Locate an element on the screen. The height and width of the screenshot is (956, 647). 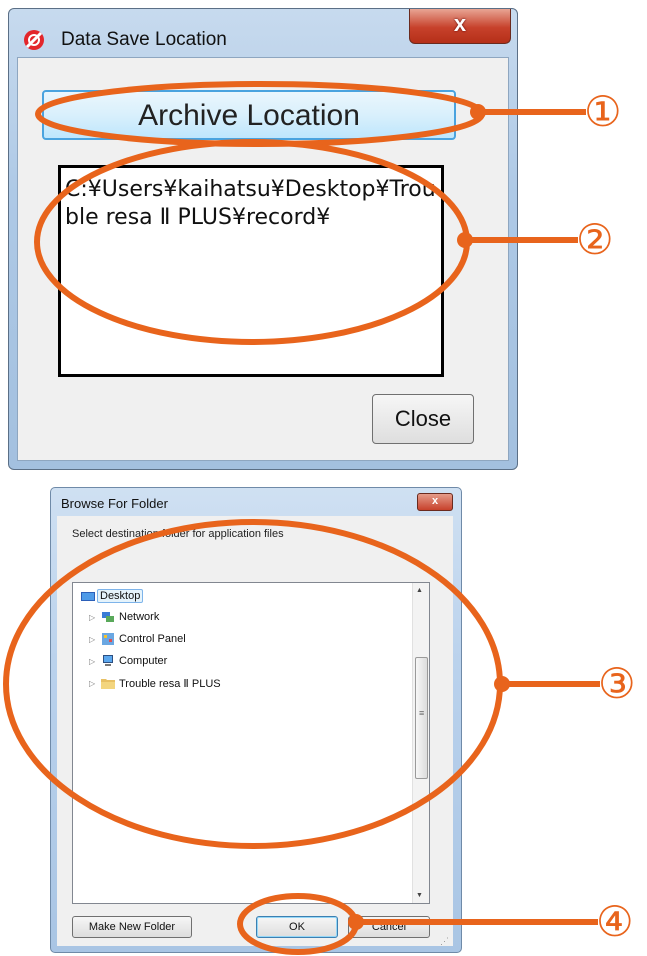
close-button: Close is located at coordinates (423, 419).